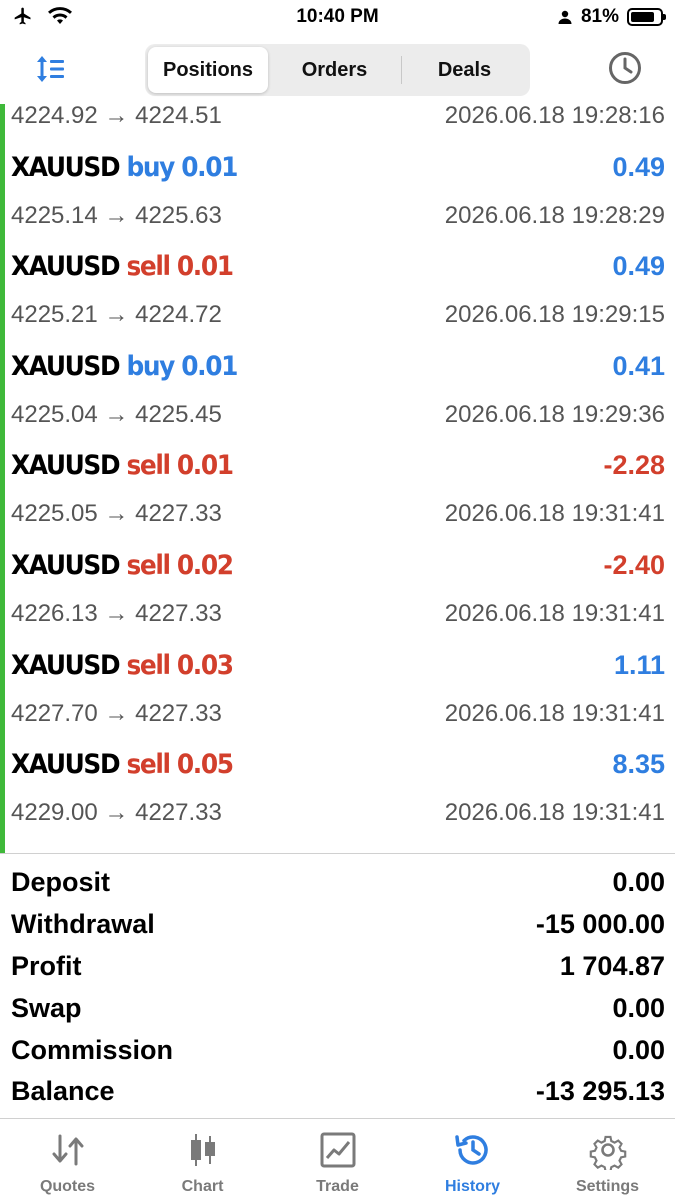  Describe the element at coordinates (340, 124) in the screenshot. I see `deal-row: 4224.92 → 4224.51 2026.06.18 19:28:16` at that location.